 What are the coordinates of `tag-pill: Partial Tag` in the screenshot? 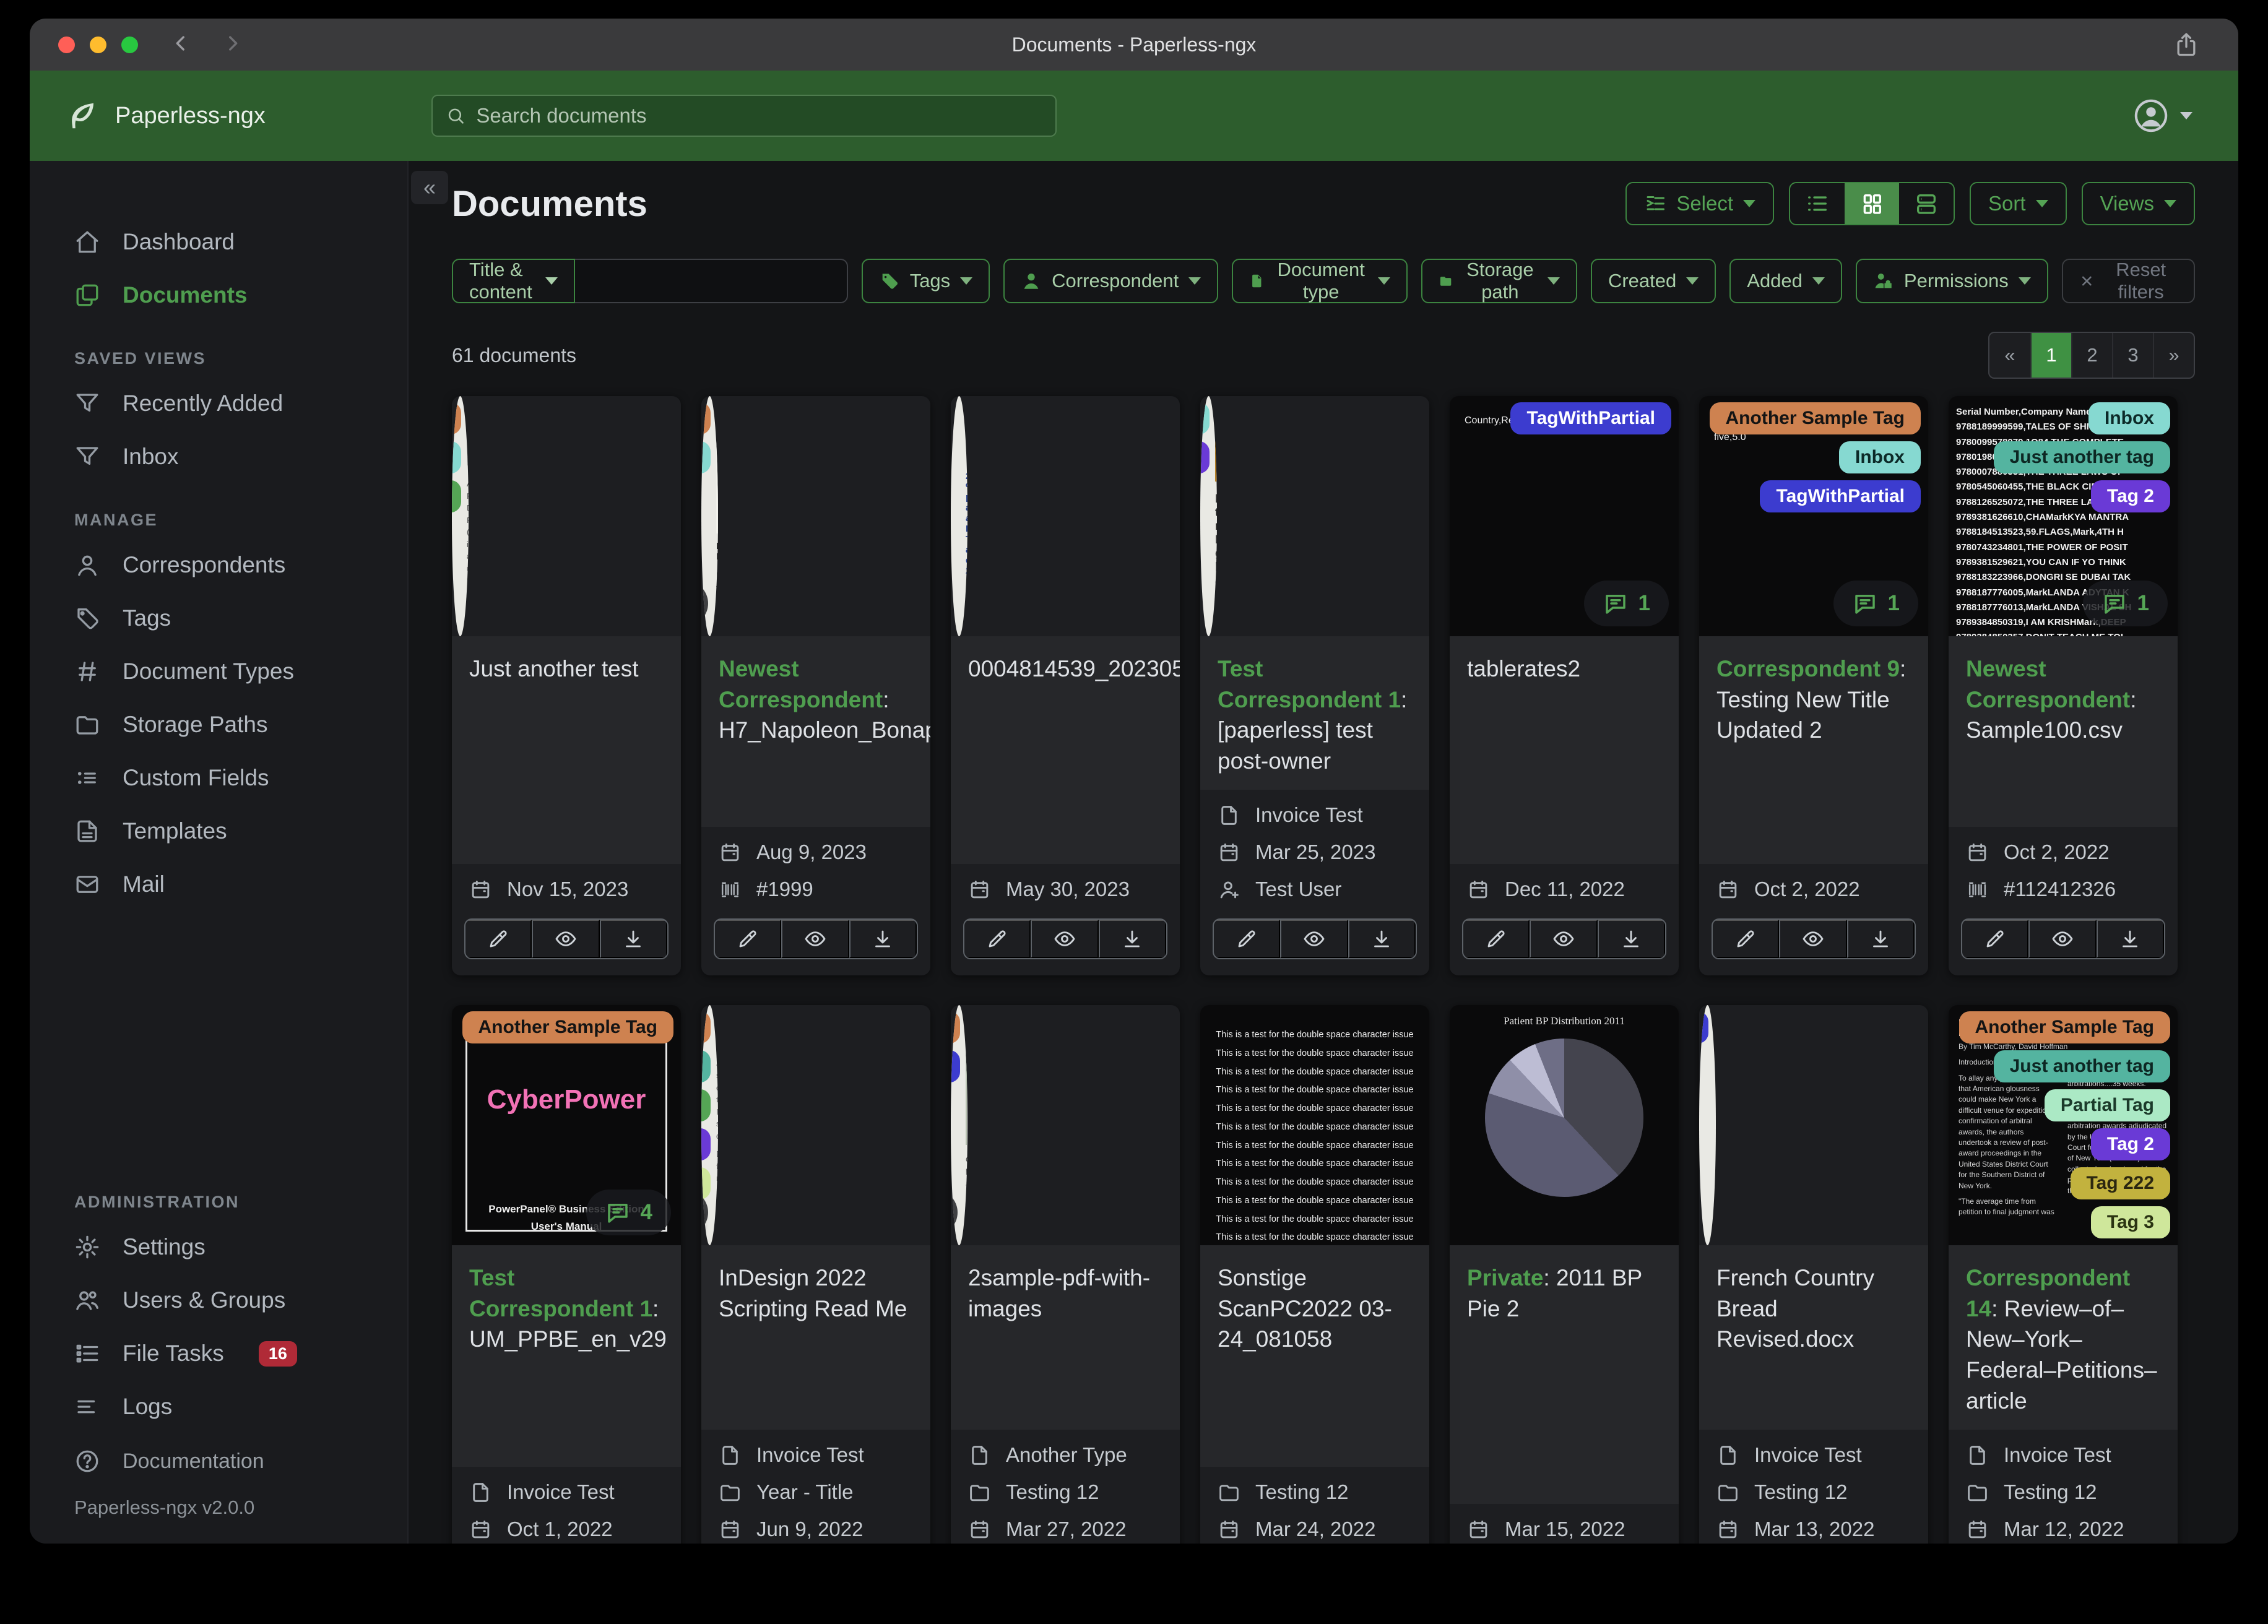 It's located at (2107, 1105).